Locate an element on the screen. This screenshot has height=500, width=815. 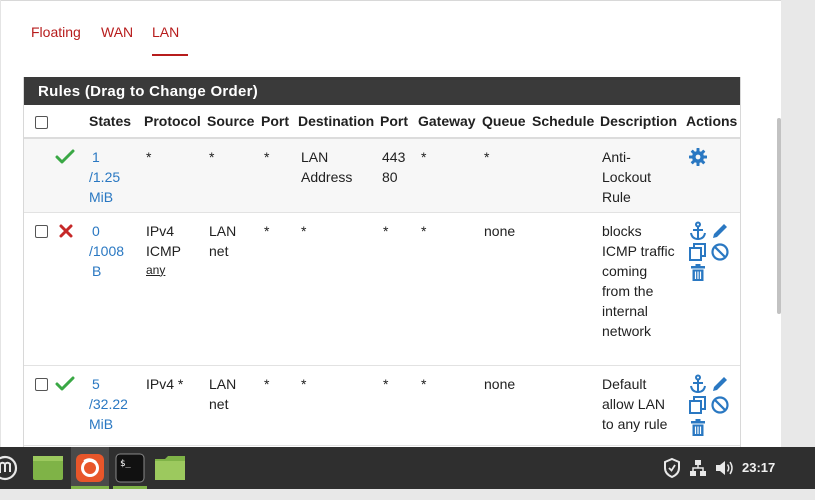
source-cell: LAN net is located at coordinates (231, 289).